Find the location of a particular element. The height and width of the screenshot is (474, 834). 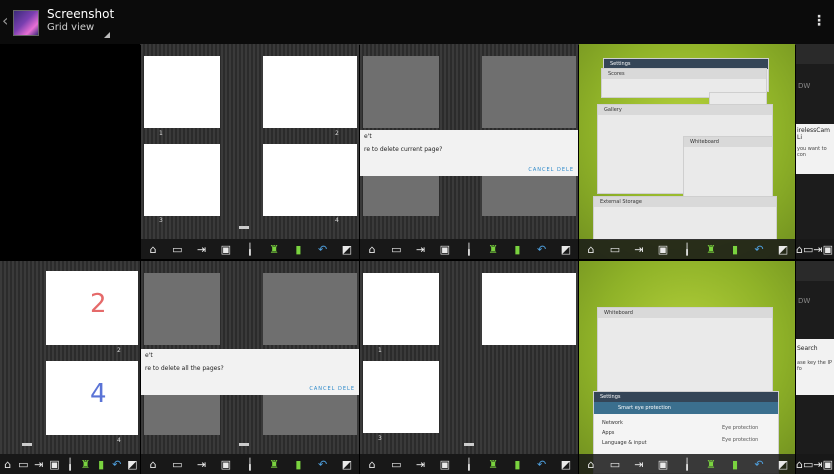

back-icon: ‹ is located at coordinates (5, 21).